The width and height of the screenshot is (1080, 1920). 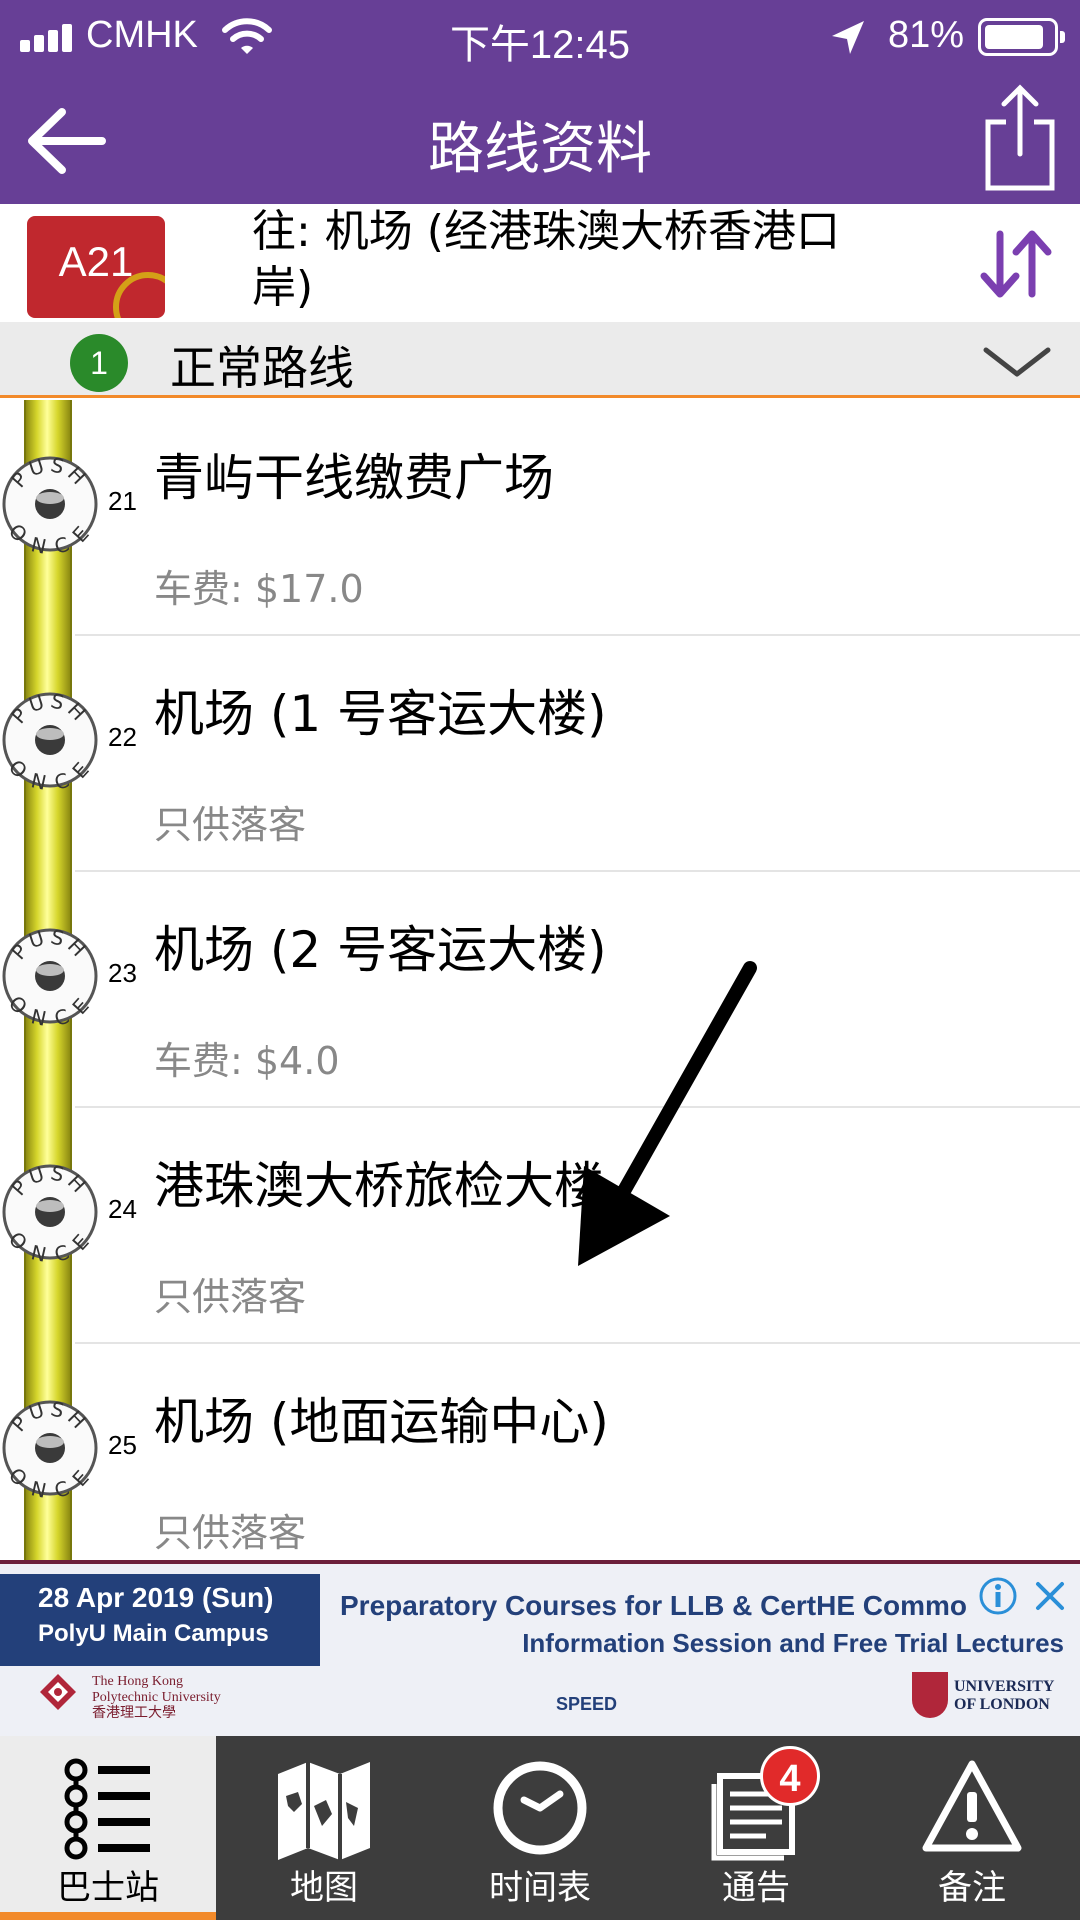 What do you see at coordinates (324, 1811) in the screenshot?
I see `map-icon` at bounding box center [324, 1811].